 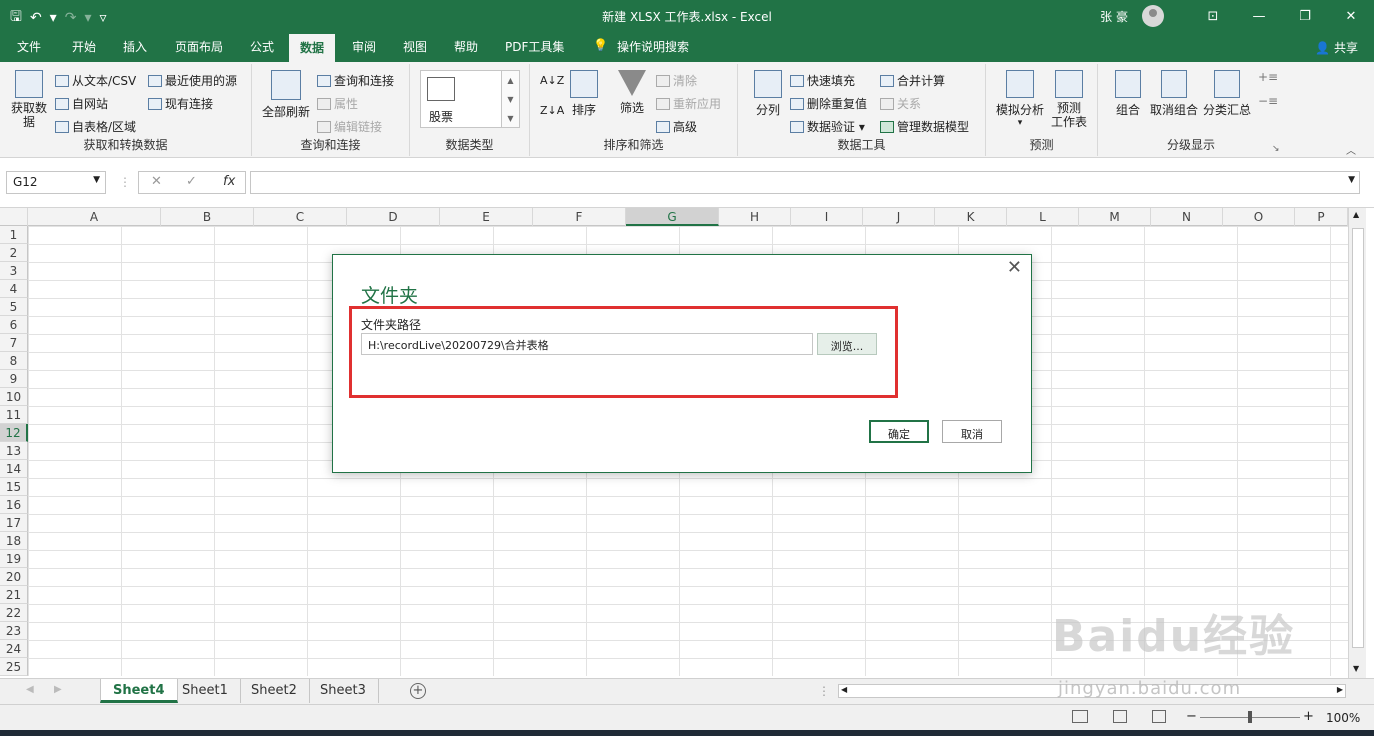 I want to click on gallery-scroll: ▲ ▼ ▼, so click(x=511, y=99).